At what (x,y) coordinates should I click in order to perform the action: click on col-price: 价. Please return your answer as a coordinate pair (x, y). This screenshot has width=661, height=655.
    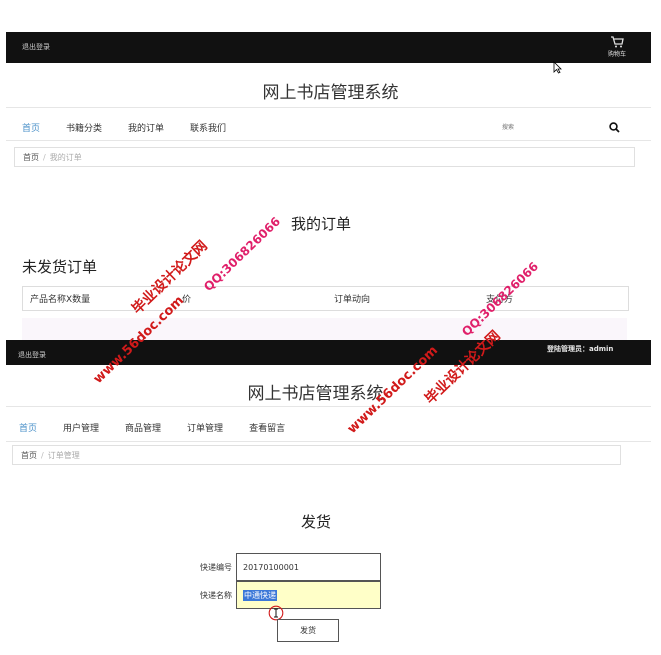
    Looking at the image, I should click on (187, 299).